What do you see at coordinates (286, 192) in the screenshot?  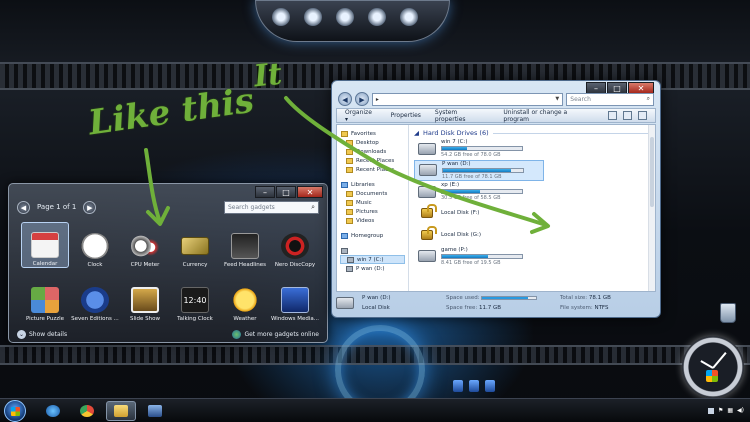 I see `maximize-button: □` at bounding box center [286, 192].